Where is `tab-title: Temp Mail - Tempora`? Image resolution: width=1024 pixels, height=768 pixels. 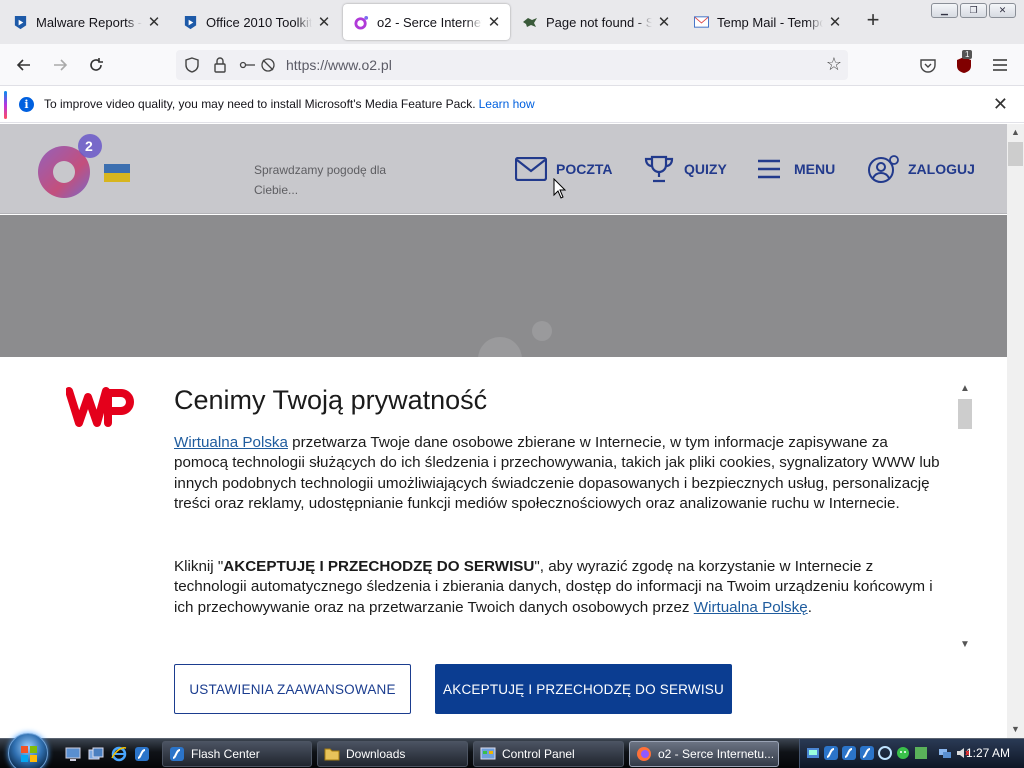 tab-title: Temp Mail - Tempora is located at coordinates (770, 22).